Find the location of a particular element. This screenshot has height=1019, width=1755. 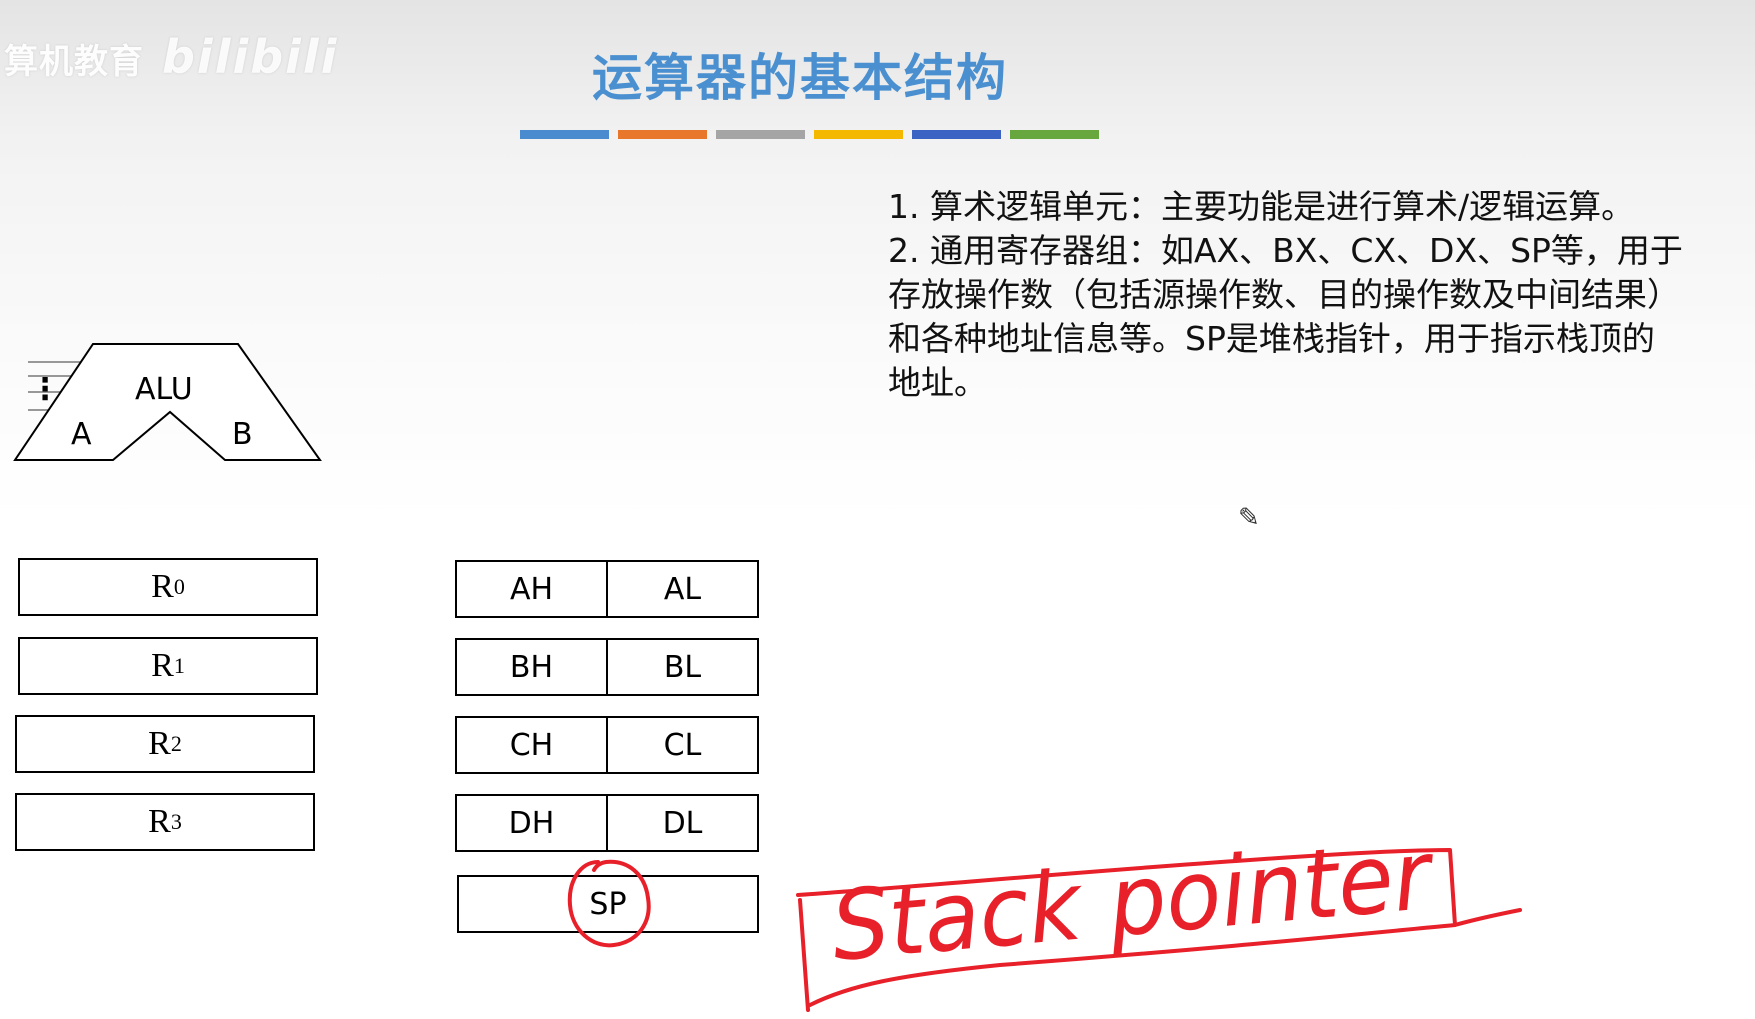

handwritten-annotation: Stack pointer is located at coordinates (1044, 915).